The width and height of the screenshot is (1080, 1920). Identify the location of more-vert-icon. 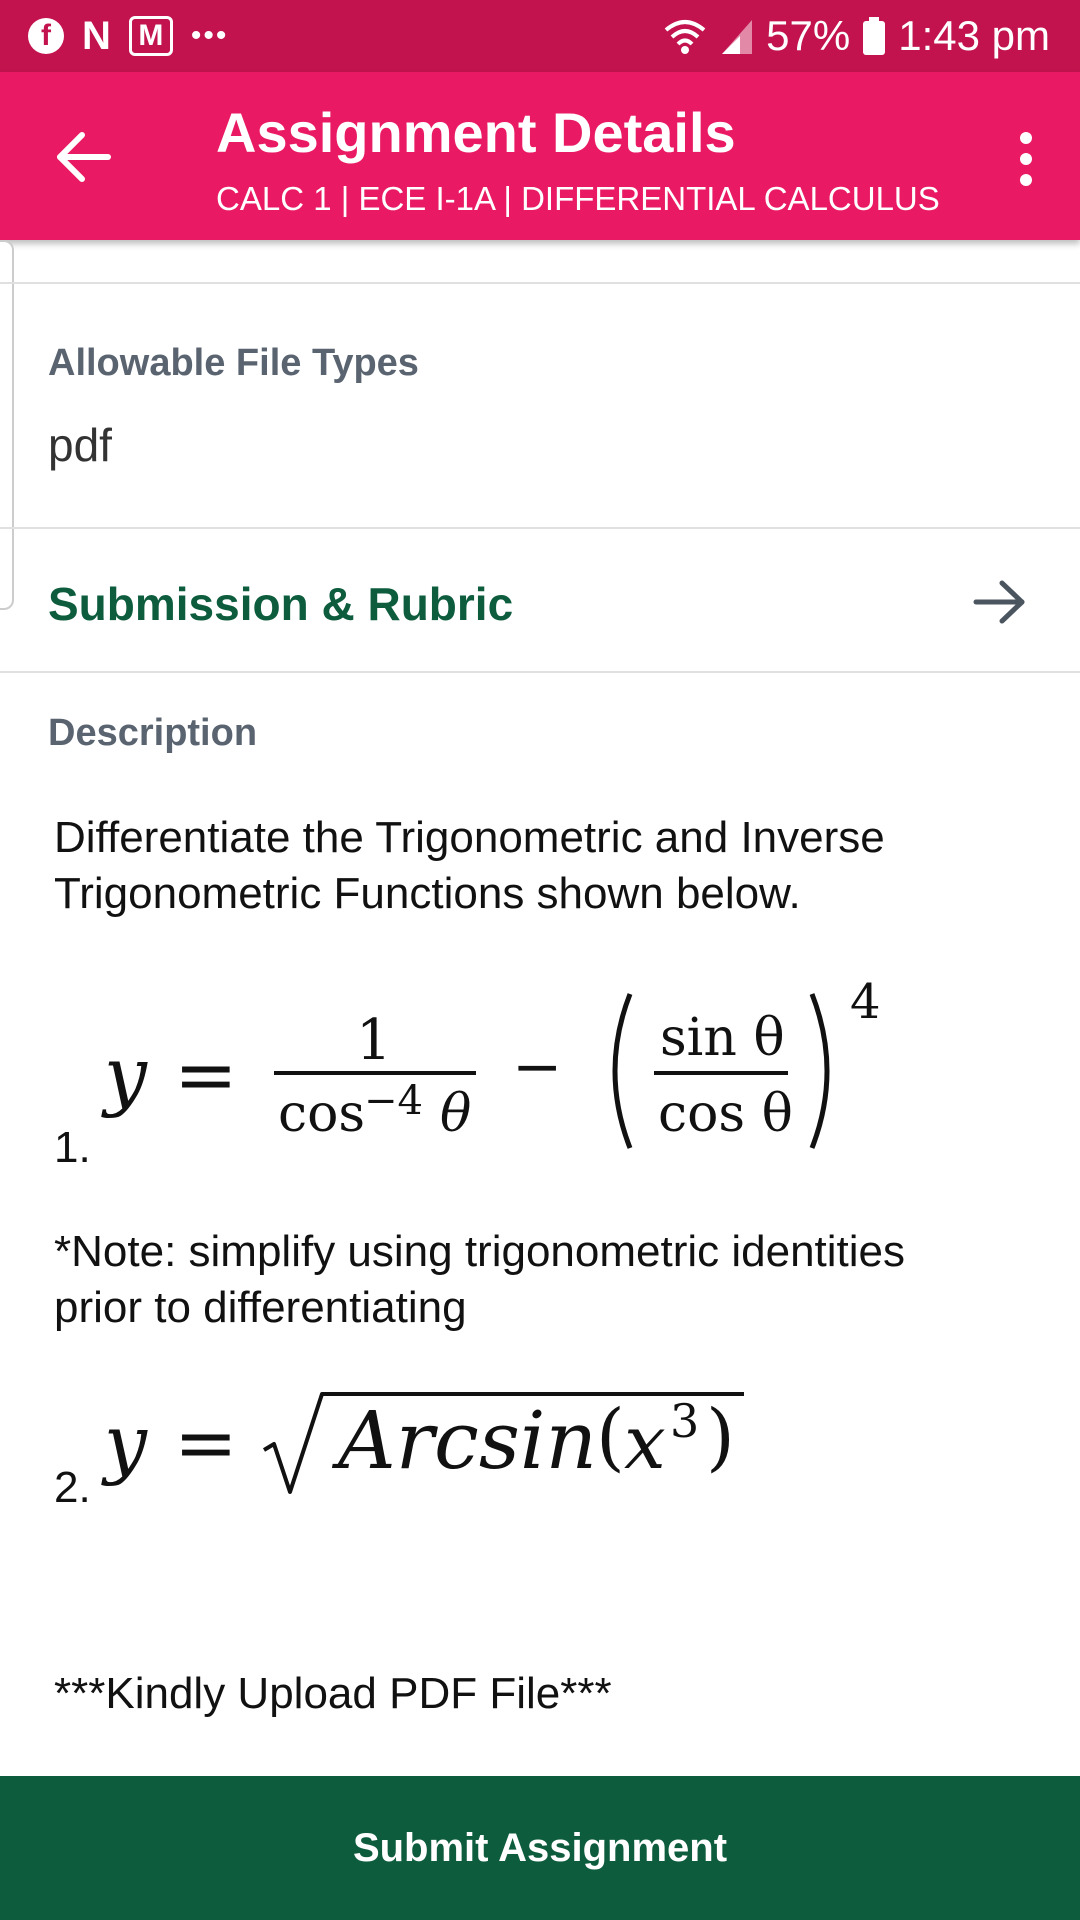
(1026, 138).